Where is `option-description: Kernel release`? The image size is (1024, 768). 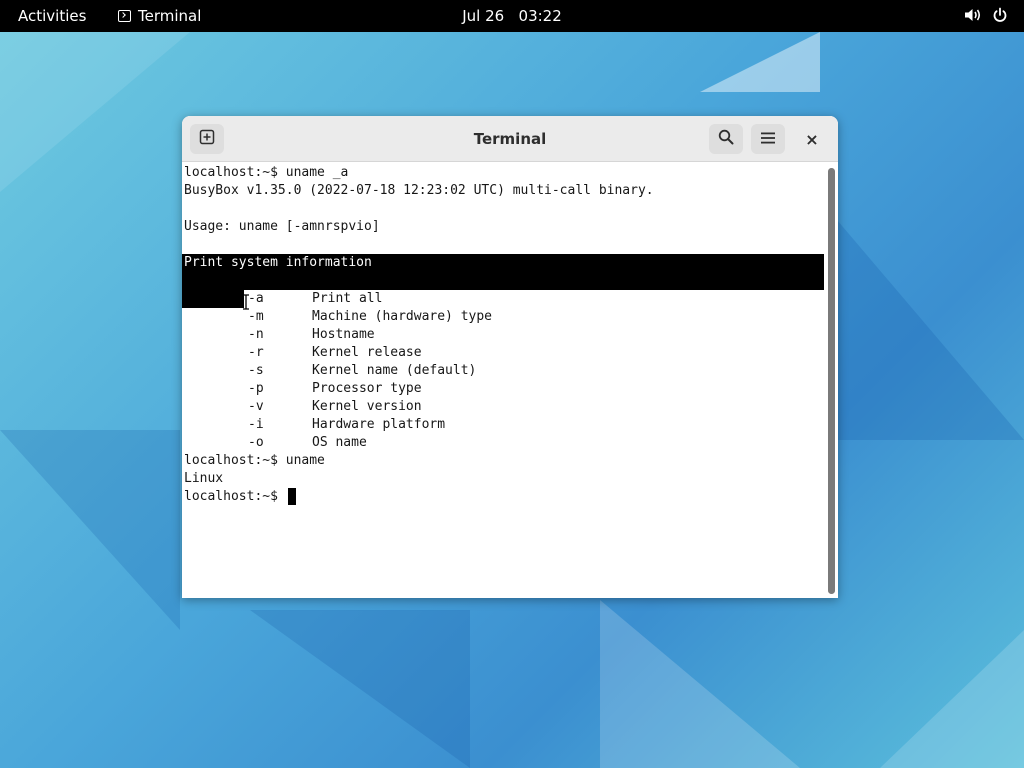 option-description: Kernel release is located at coordinates (367, 352).